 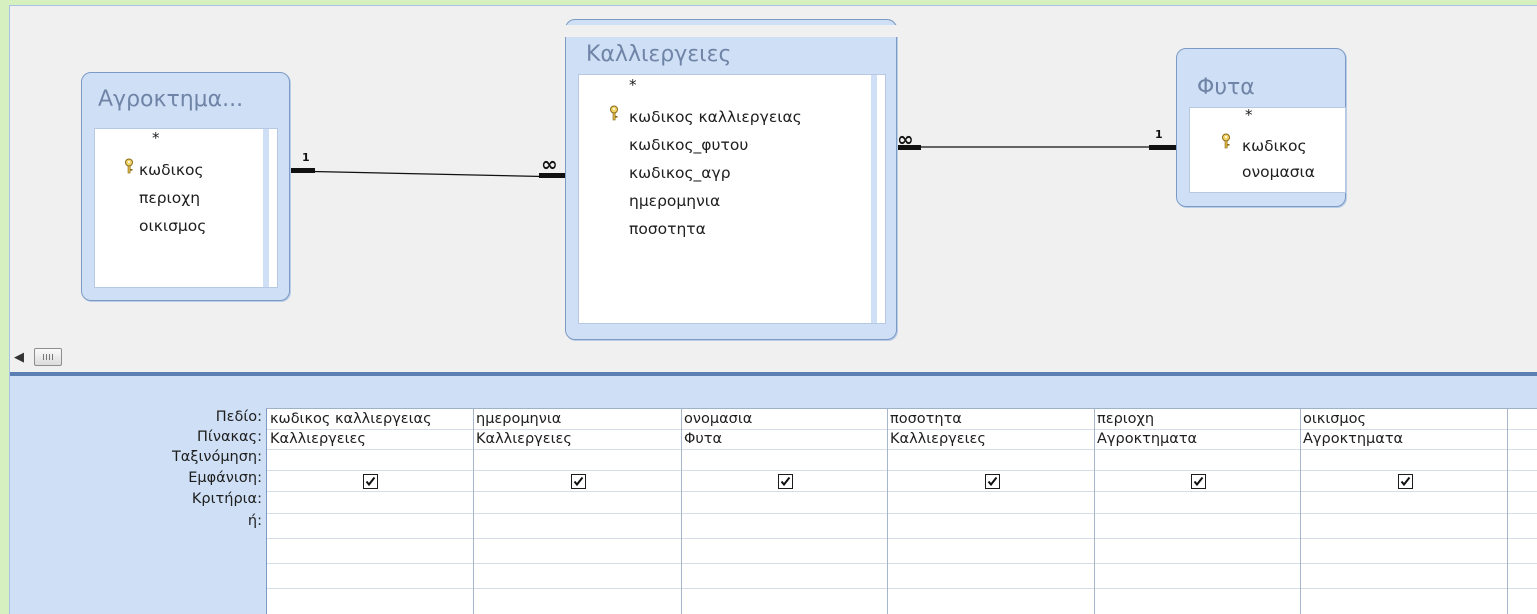 What do you see at coordinates (302, 170) in the screenshot?
I see `relationship-end-agrokt` at bounding box center [302, 170].